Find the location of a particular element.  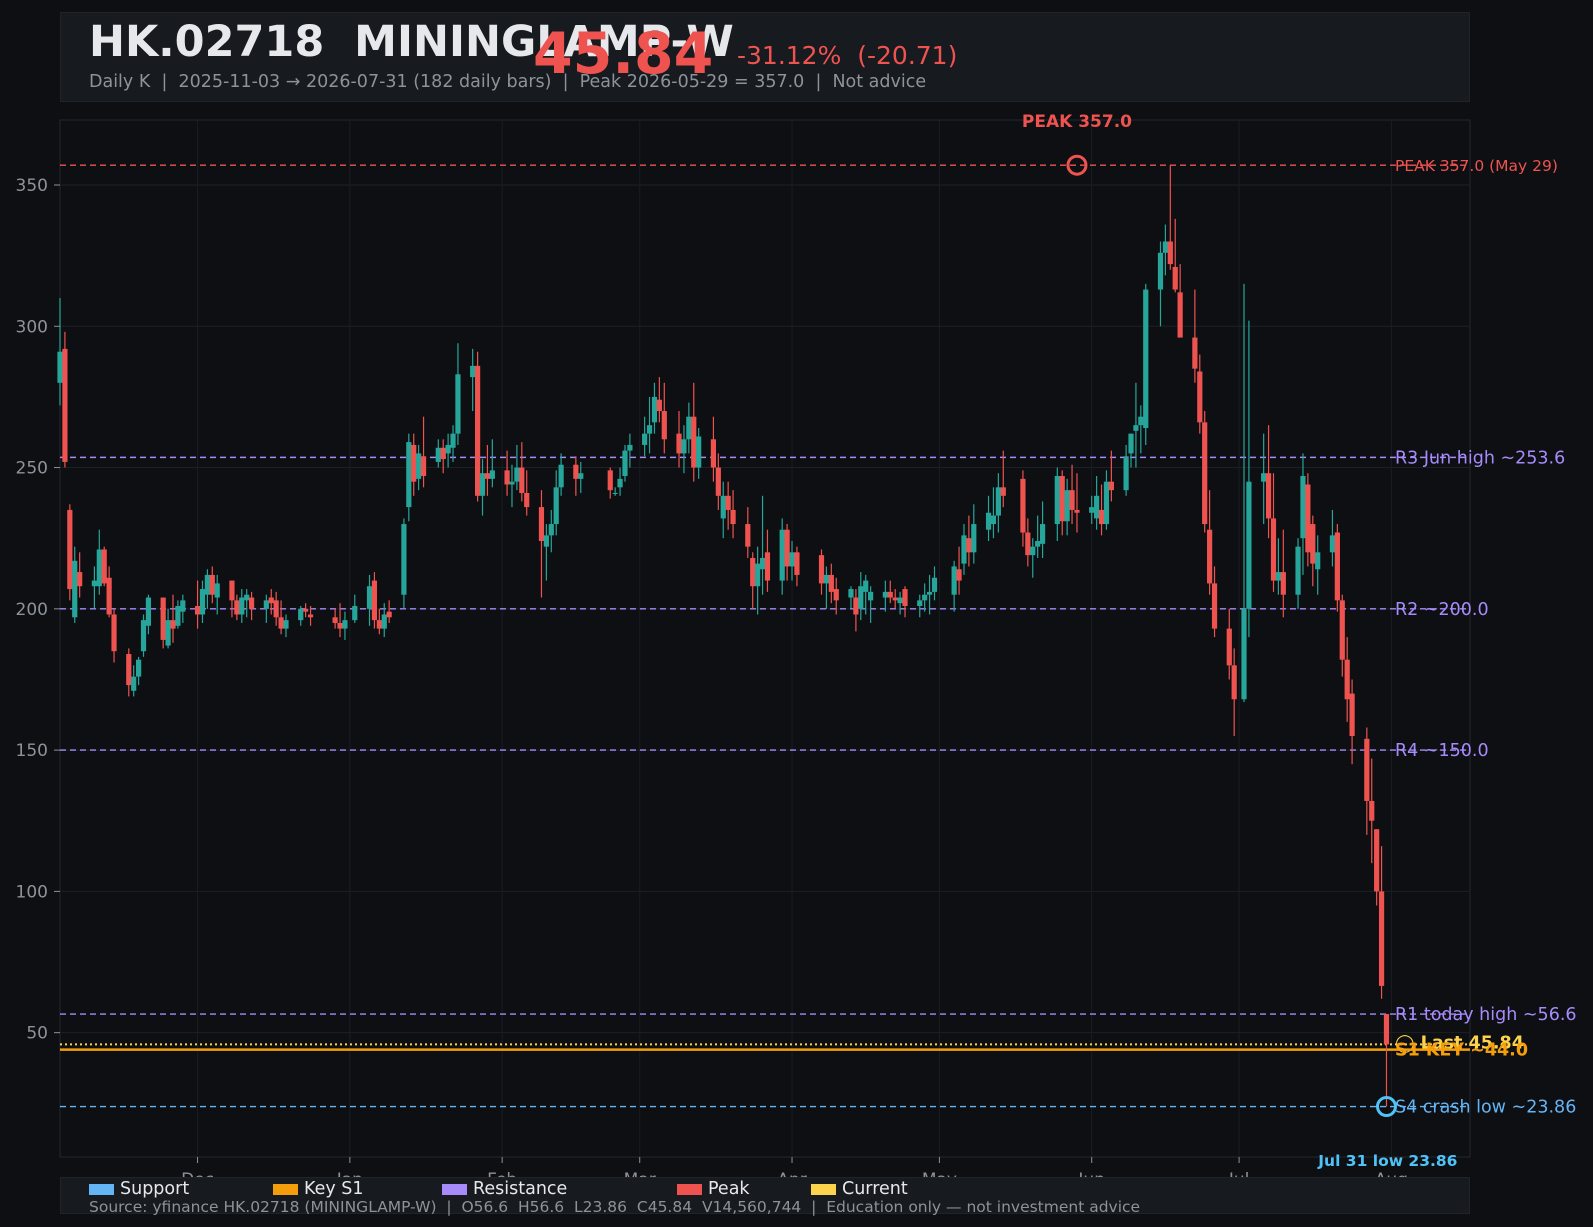

legend-swatch-support is located at coordinates (101, 1189).